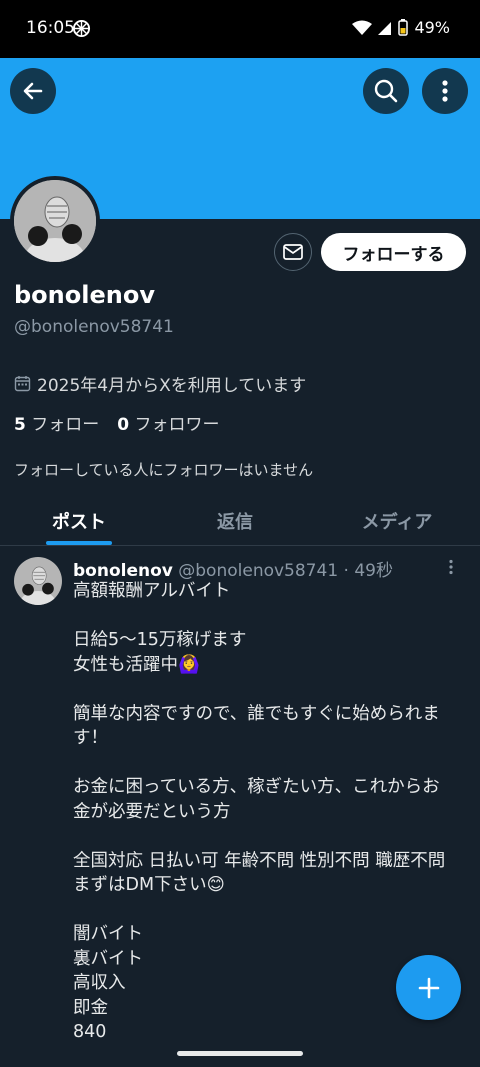 This screenshot has height=1067, width=480. I want to click on calendar-icon, so click(22, 384).